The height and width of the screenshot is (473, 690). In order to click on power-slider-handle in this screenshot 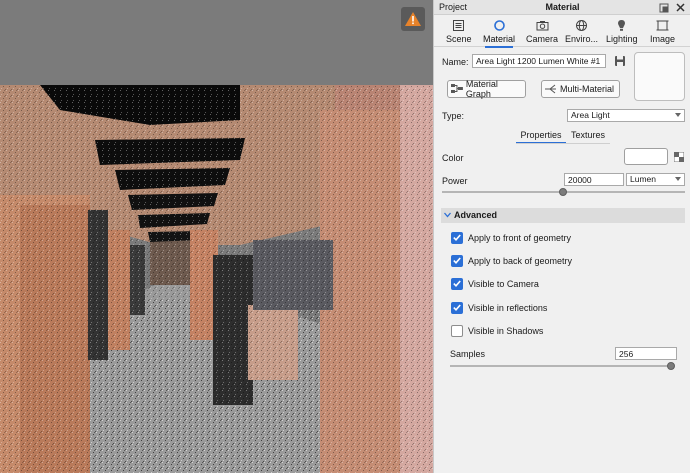, I will do `click(563, 192)`.